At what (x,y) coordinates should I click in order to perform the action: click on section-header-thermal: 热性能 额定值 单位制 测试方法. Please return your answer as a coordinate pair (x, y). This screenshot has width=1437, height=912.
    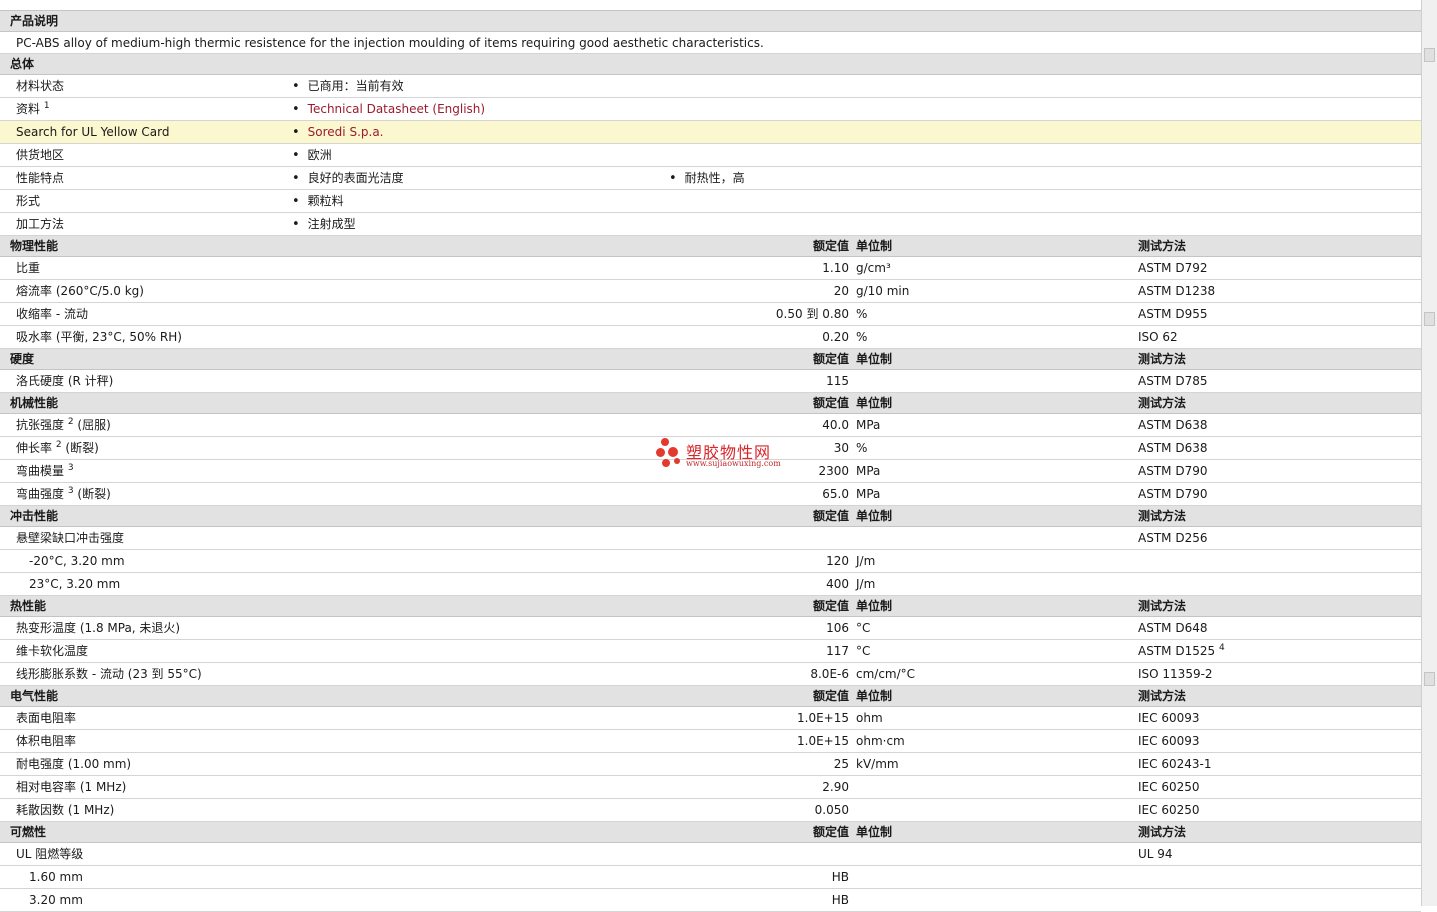
    Looking at the image, I should click on (710, 606).